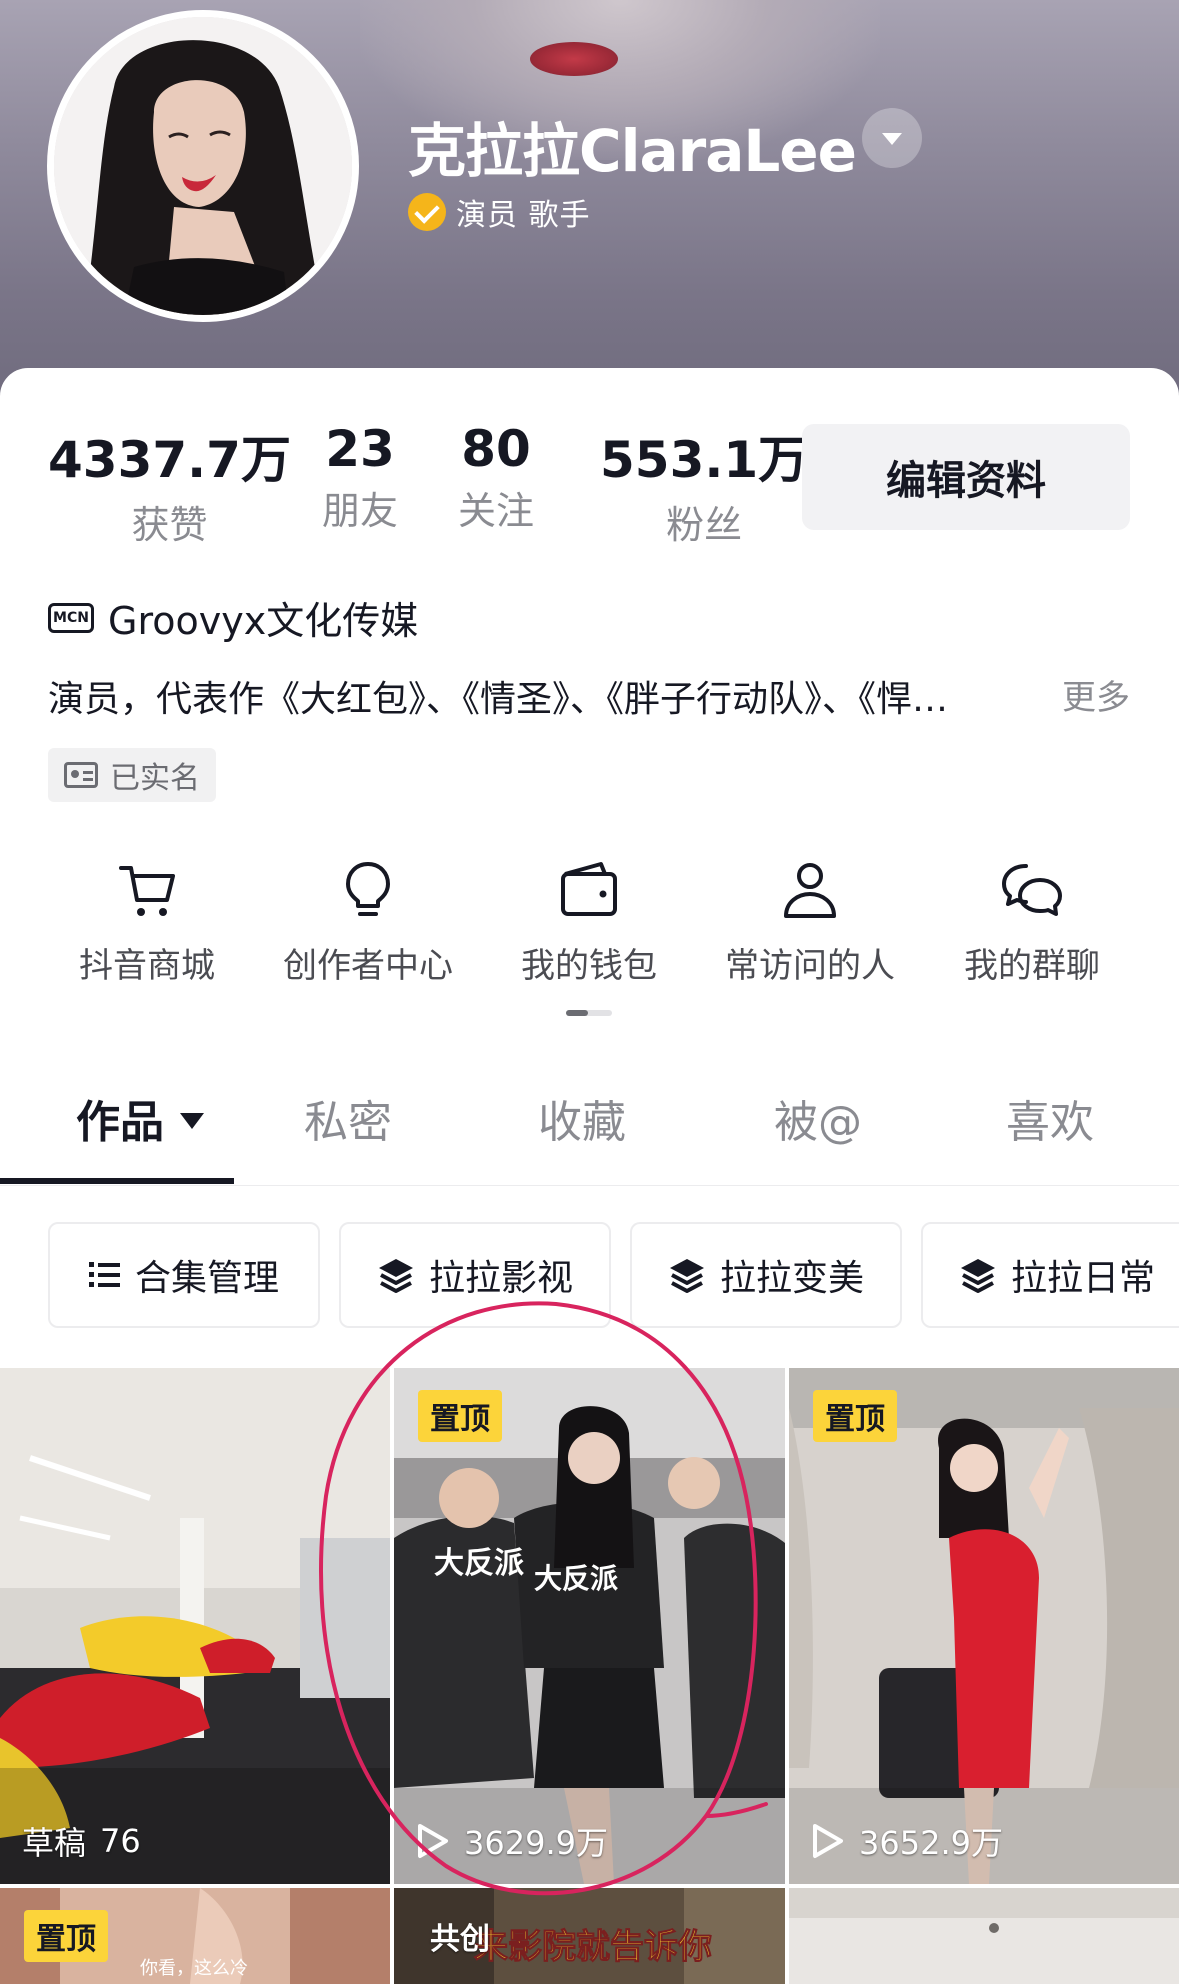 This screenshot has height=1984, width=1179. I want to click on tab-favorites: 收藏, so click(582, 1118).